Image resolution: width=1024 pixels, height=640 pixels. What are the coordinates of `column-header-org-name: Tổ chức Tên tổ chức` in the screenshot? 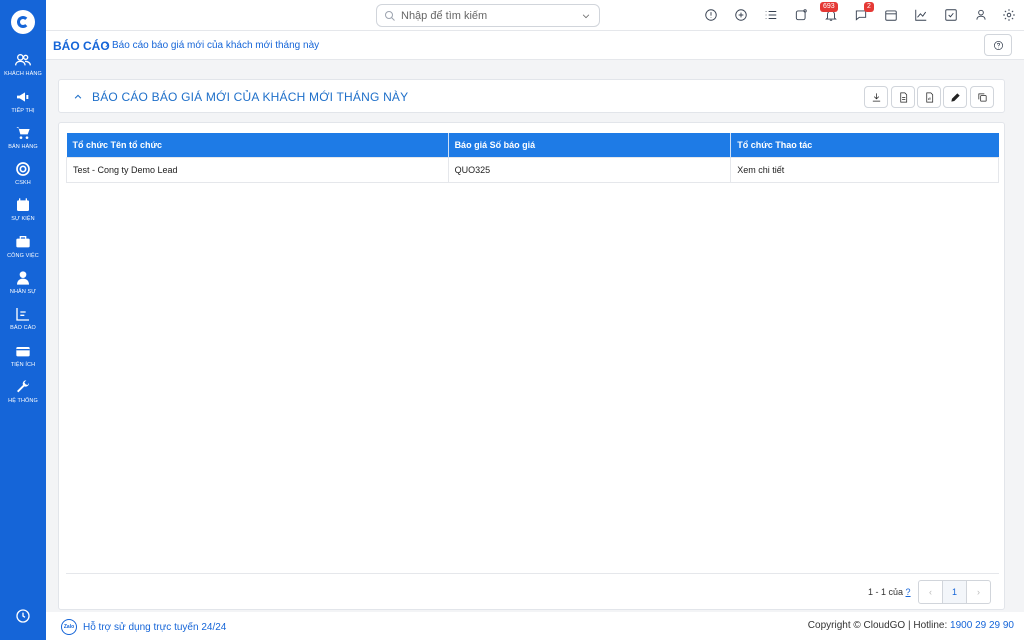 It's located at (257, 145).